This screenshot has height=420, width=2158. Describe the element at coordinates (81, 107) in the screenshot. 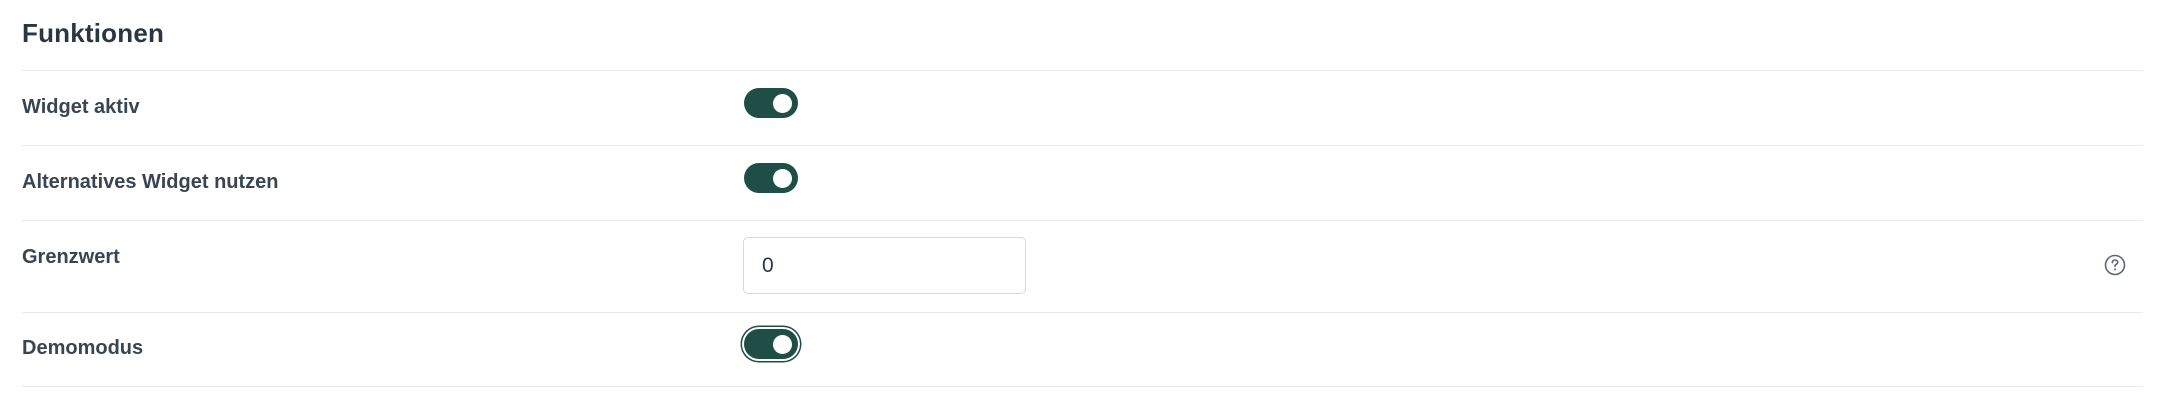

I see `widget-active-label: Widget aktiv` at that location.